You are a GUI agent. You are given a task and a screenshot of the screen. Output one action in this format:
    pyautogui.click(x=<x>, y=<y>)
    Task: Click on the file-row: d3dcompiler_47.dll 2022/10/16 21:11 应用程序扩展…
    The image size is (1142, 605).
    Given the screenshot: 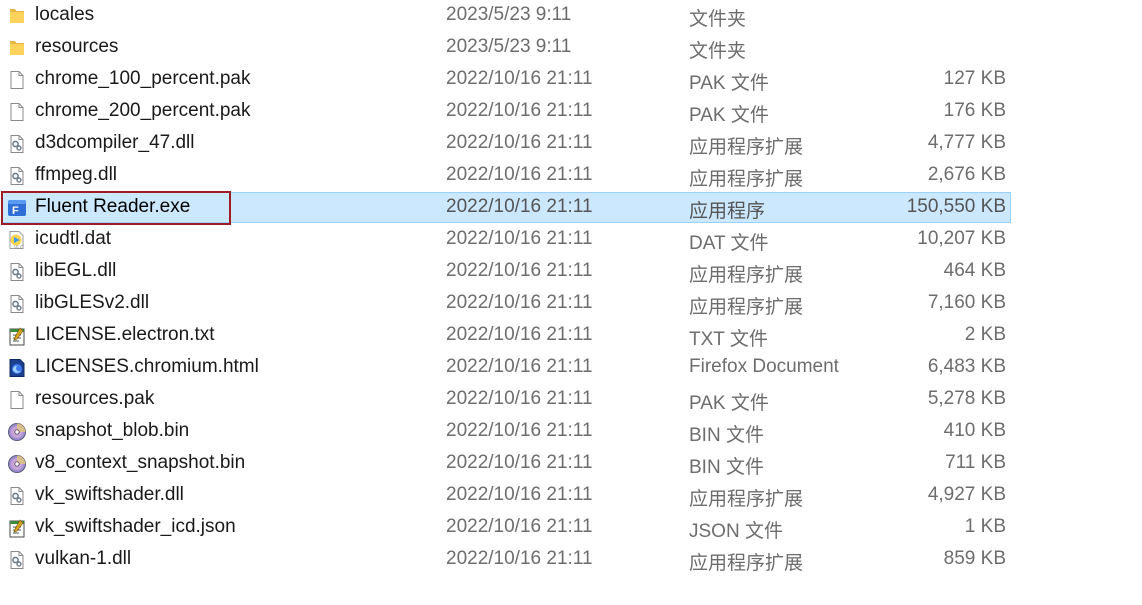 What is the action you would take?
    pyautogui.click(x=571, y=144)
    